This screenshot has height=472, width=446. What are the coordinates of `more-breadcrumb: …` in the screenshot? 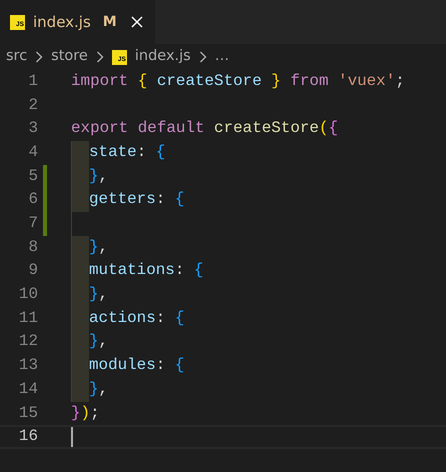 It's located at (222, 57).